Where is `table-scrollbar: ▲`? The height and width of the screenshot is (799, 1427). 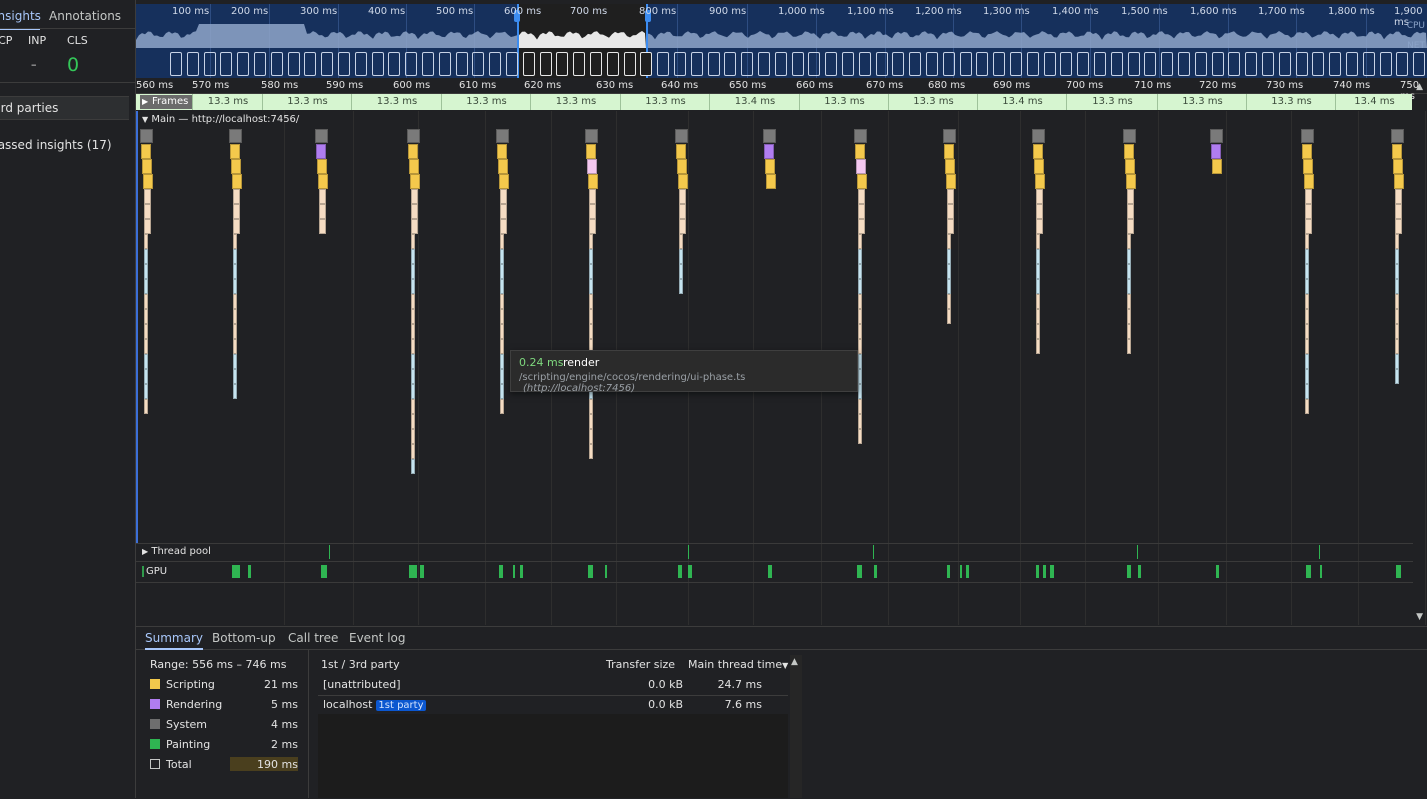
table-scrollbar: ▲ is located at coordinates (796, 726).